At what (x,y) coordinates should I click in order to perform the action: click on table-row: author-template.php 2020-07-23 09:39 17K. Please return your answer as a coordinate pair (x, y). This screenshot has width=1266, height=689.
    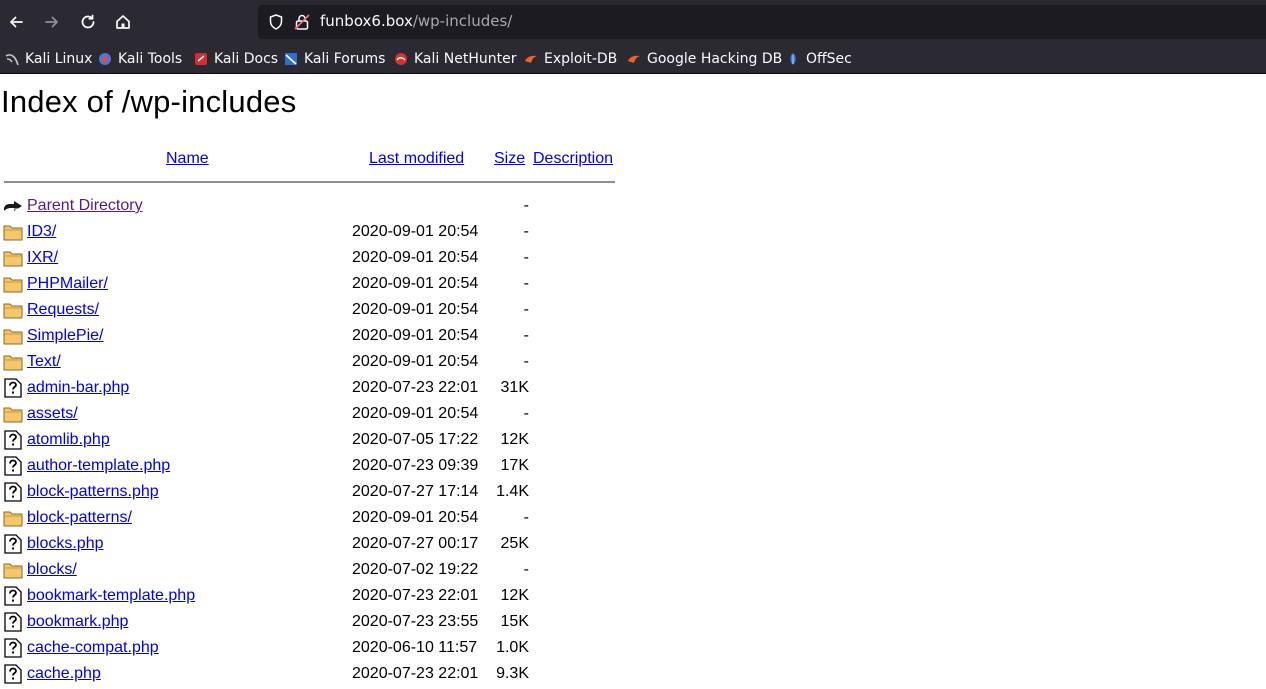
    Looking at the image, I should click on (310, 467).